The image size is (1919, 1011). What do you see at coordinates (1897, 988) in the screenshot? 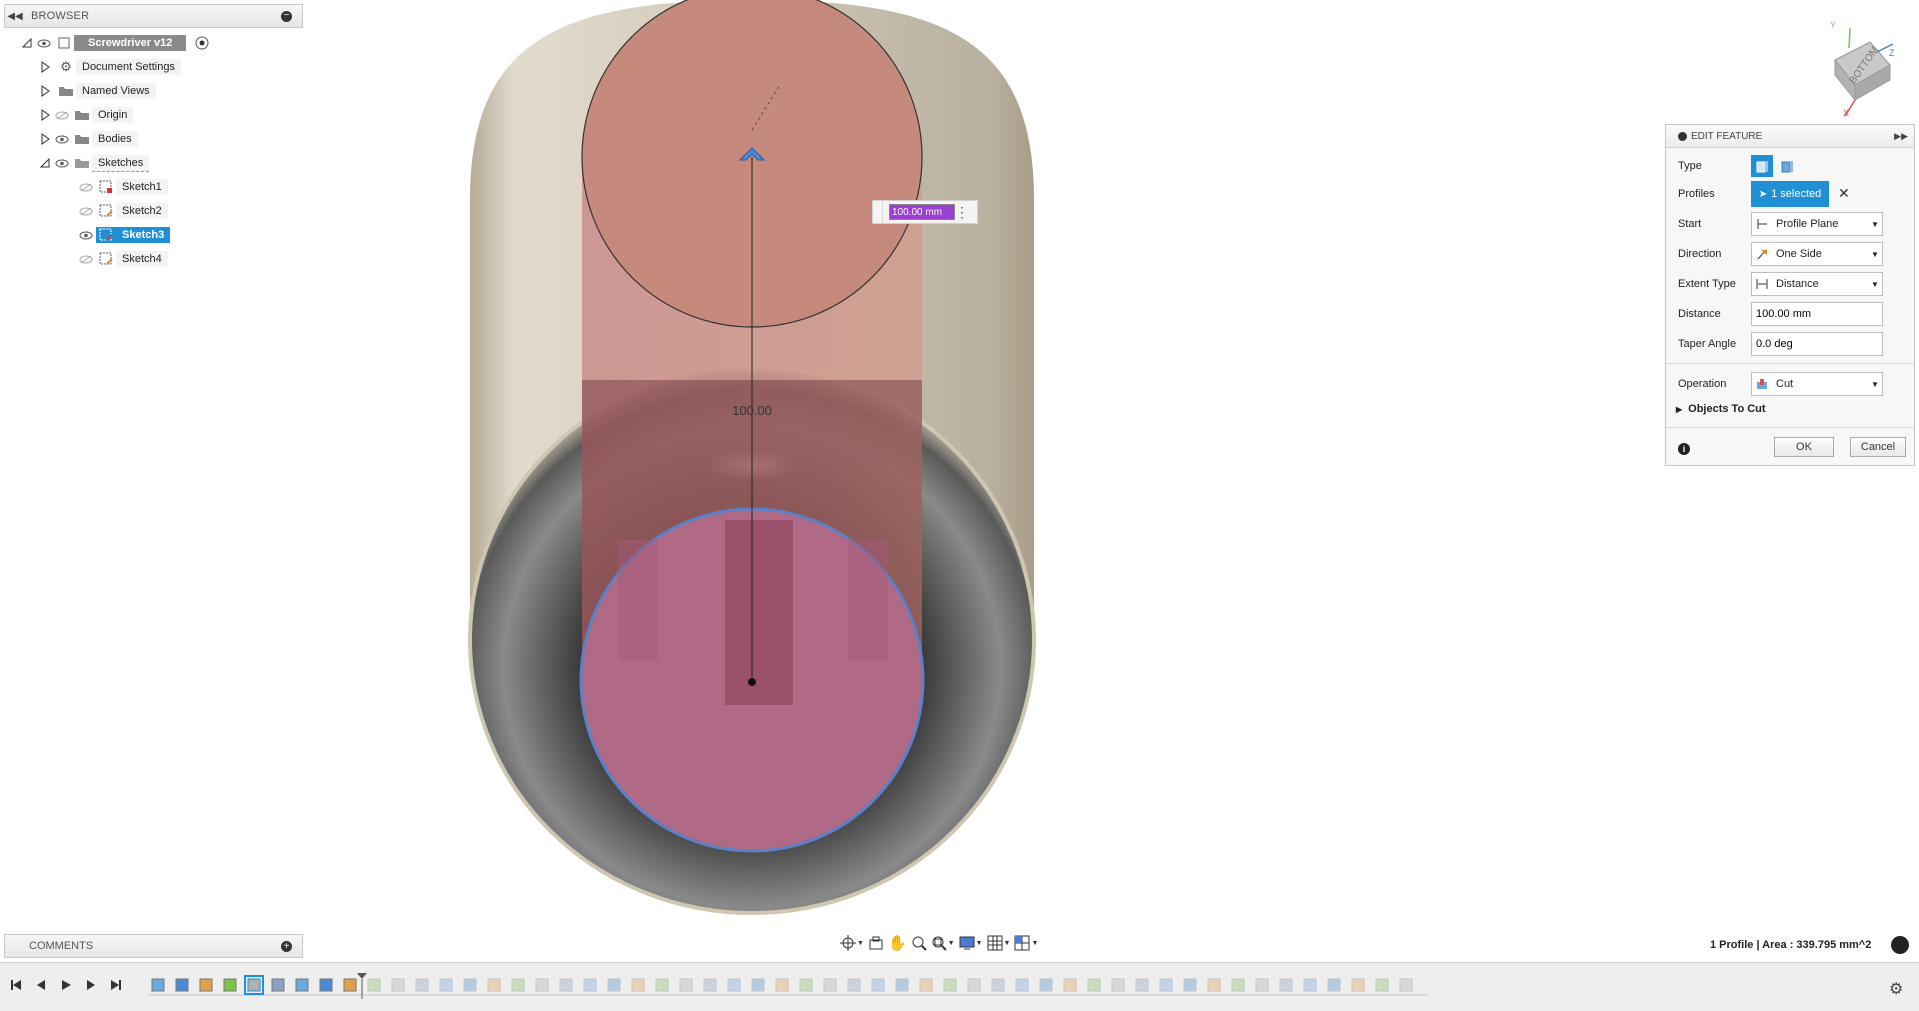
I see `timeline-settings-gear-icon: ⚙` at bounding box center [1897, 988].